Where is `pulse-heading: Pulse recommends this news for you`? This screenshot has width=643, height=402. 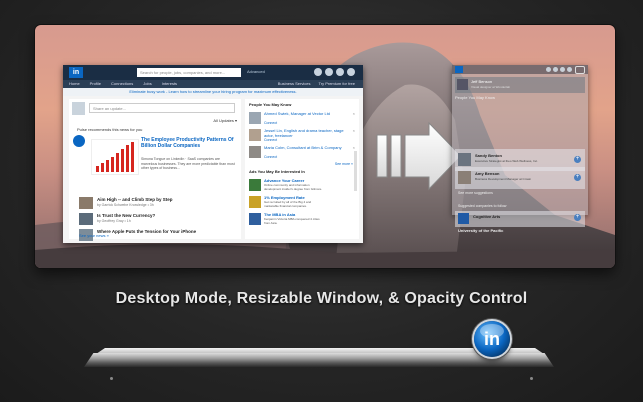 pulse-heading: Pulse recommends this news for you is located at coordinates (110, 129).